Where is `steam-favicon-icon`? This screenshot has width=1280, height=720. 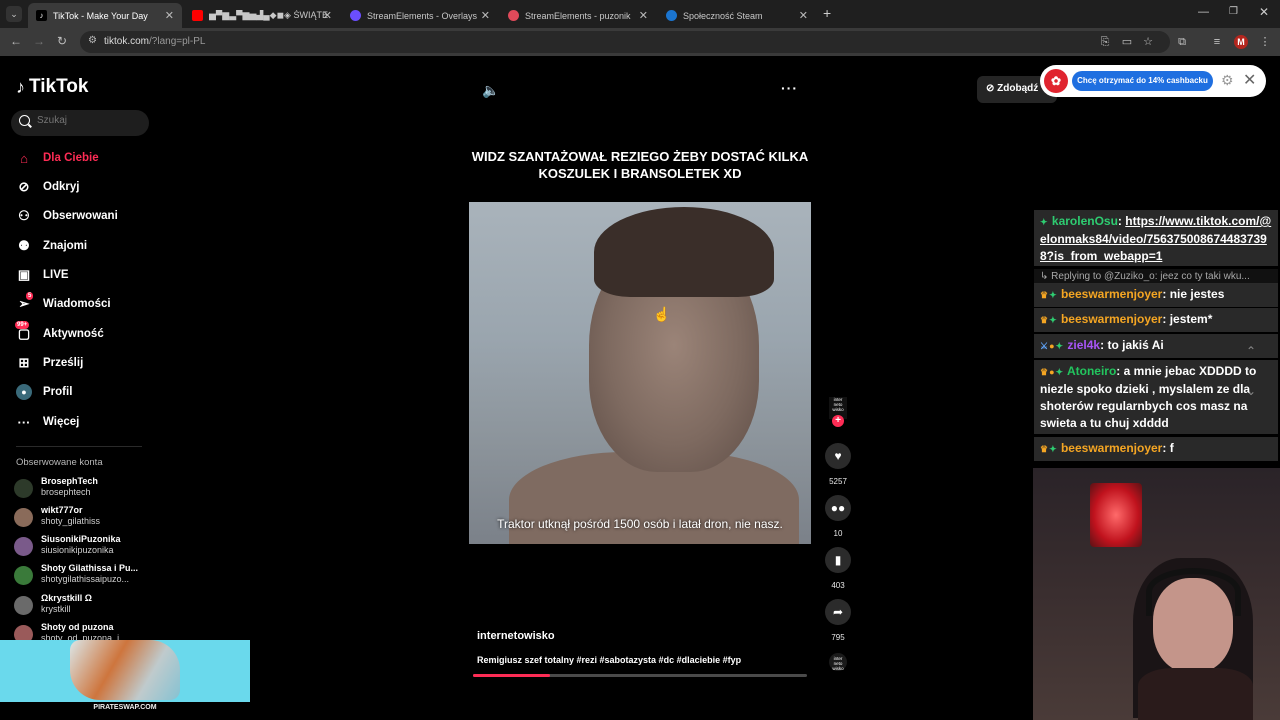 steam-favicon-icon is located at coordinates (671, 15).